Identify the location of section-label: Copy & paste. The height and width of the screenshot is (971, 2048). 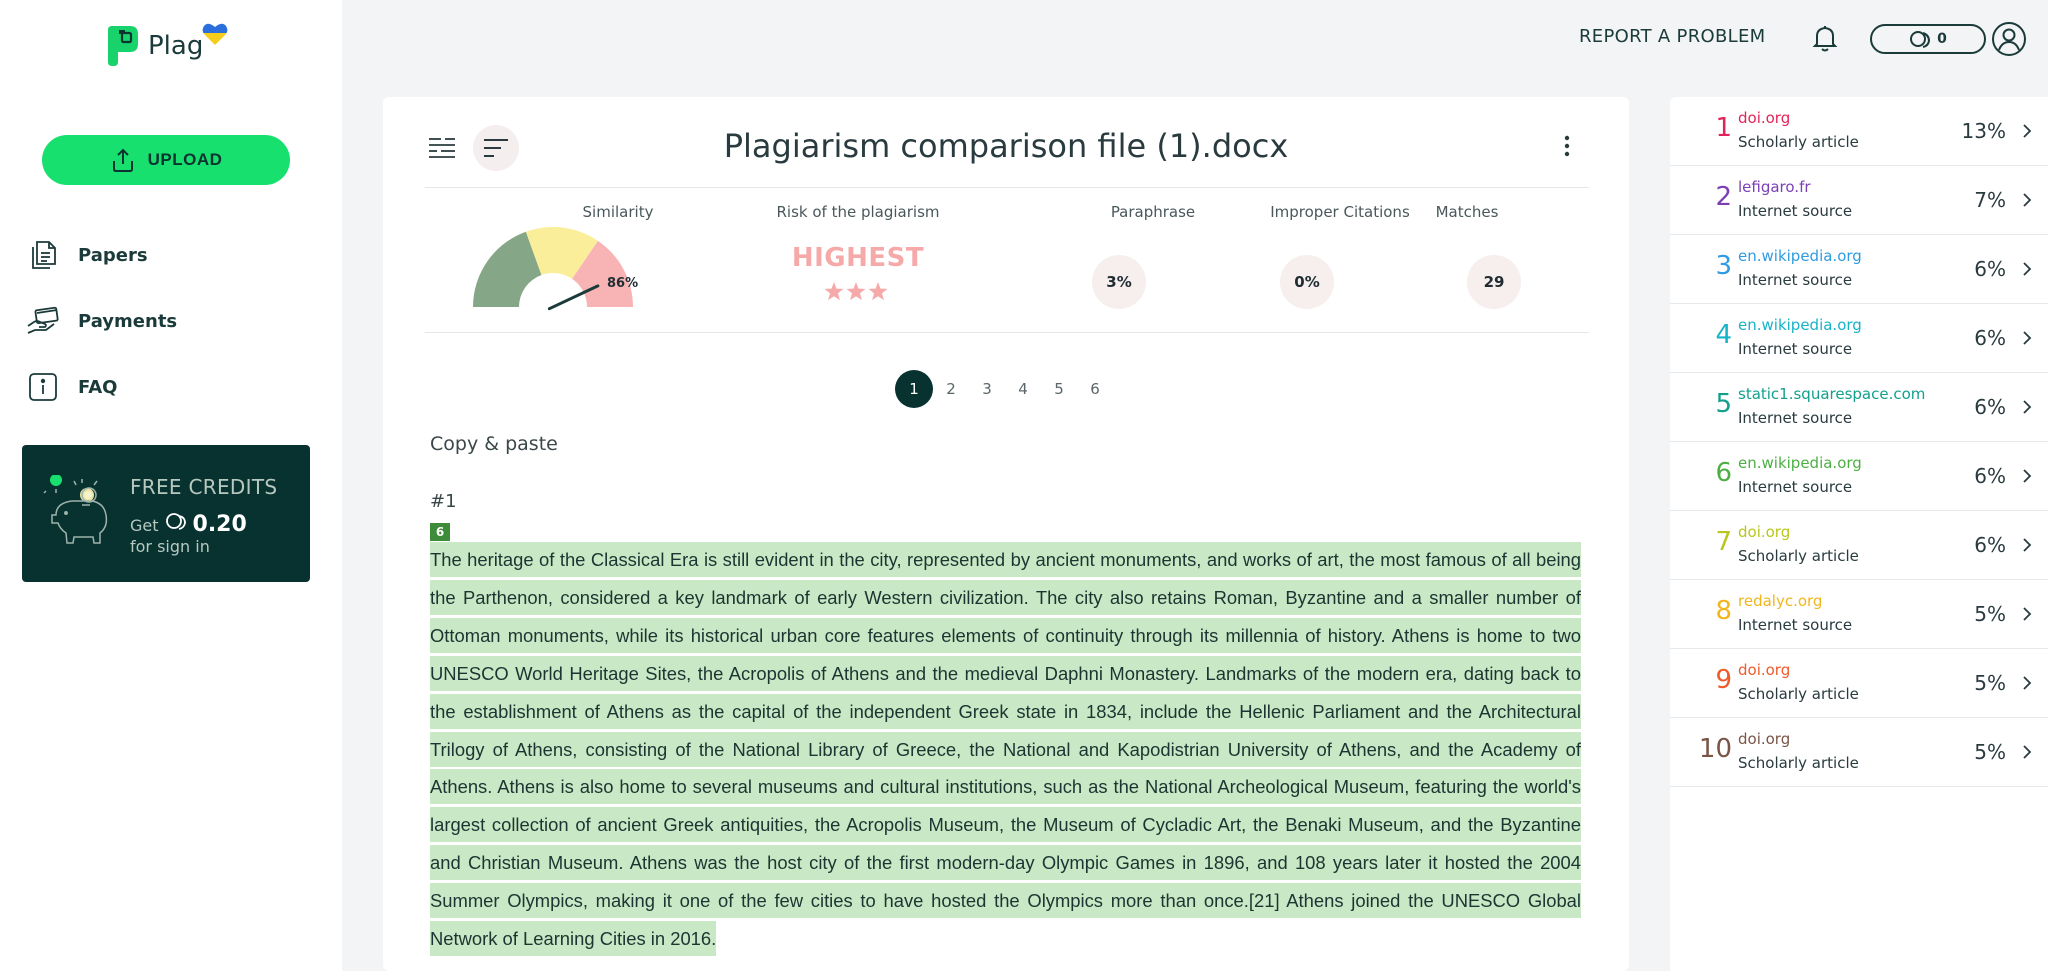
(494, 444).